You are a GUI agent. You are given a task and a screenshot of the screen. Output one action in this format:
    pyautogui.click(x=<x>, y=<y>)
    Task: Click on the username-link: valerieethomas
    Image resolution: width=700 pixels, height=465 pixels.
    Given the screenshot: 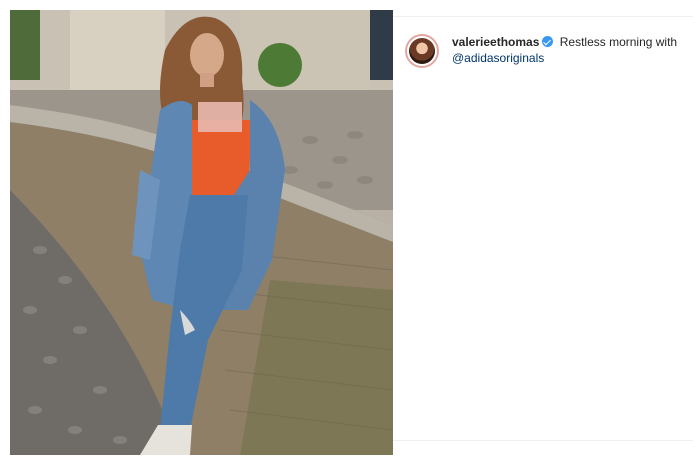 What is the action you would take?
    pyautogui.click(x=495, y=42)
    